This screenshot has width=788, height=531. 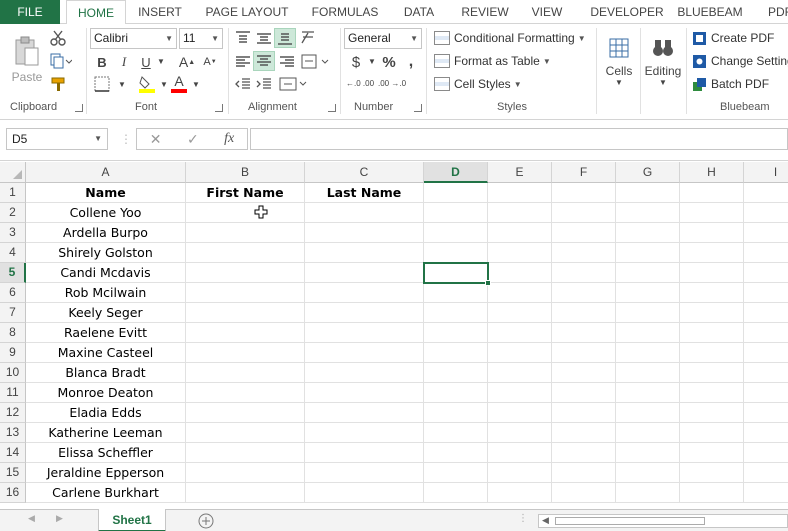 I want to click on row-header: 1, so click(x=13, y=193).